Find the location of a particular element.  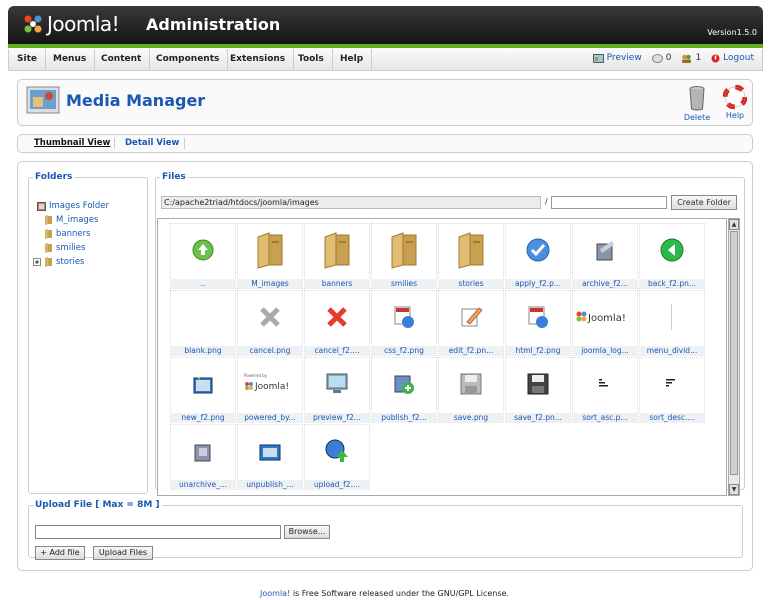

menu-extensions: Extensions is located at coordinates (258, 60).